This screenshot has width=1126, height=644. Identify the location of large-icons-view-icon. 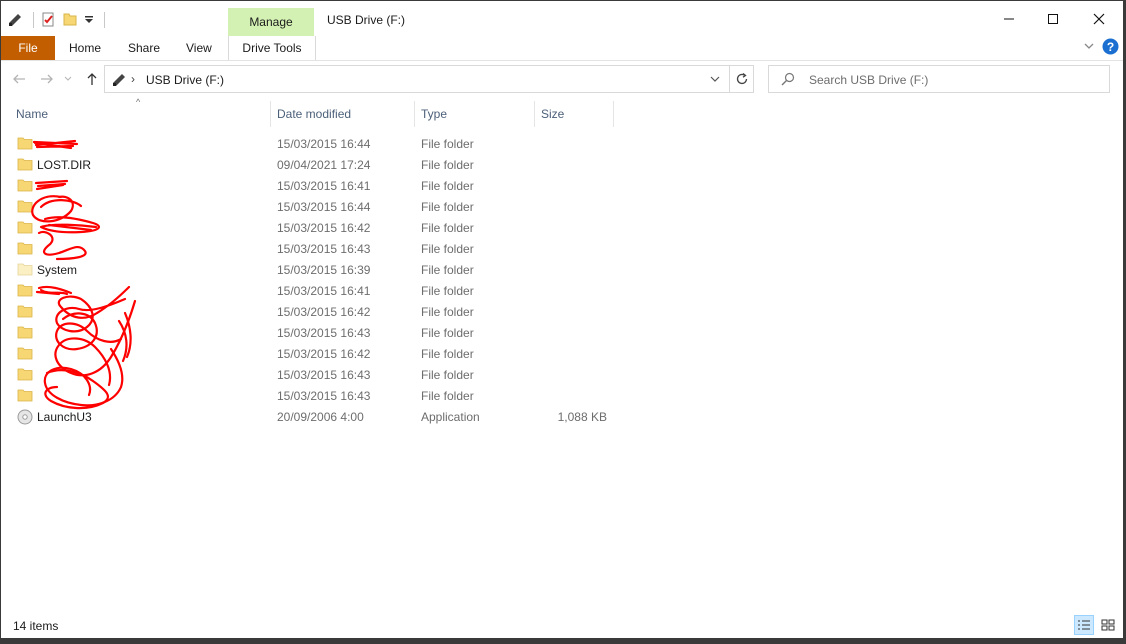
(1108, 625).